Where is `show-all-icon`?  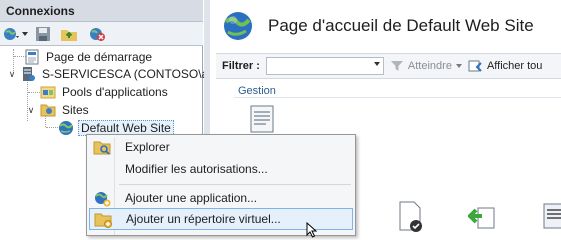
show-all-icon is located at coordinates (475, 66).